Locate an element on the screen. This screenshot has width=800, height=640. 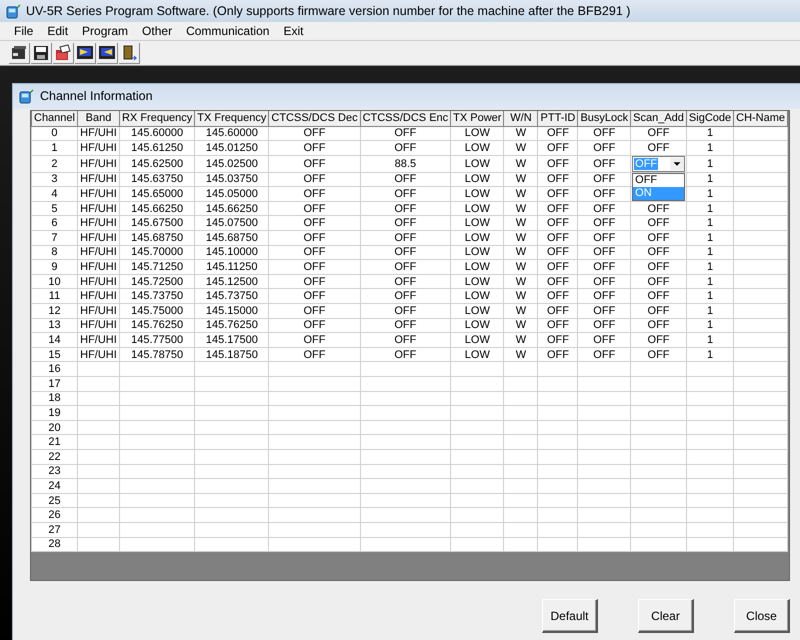
table-cell: 145.76250 is located at coordinates (231, 325).